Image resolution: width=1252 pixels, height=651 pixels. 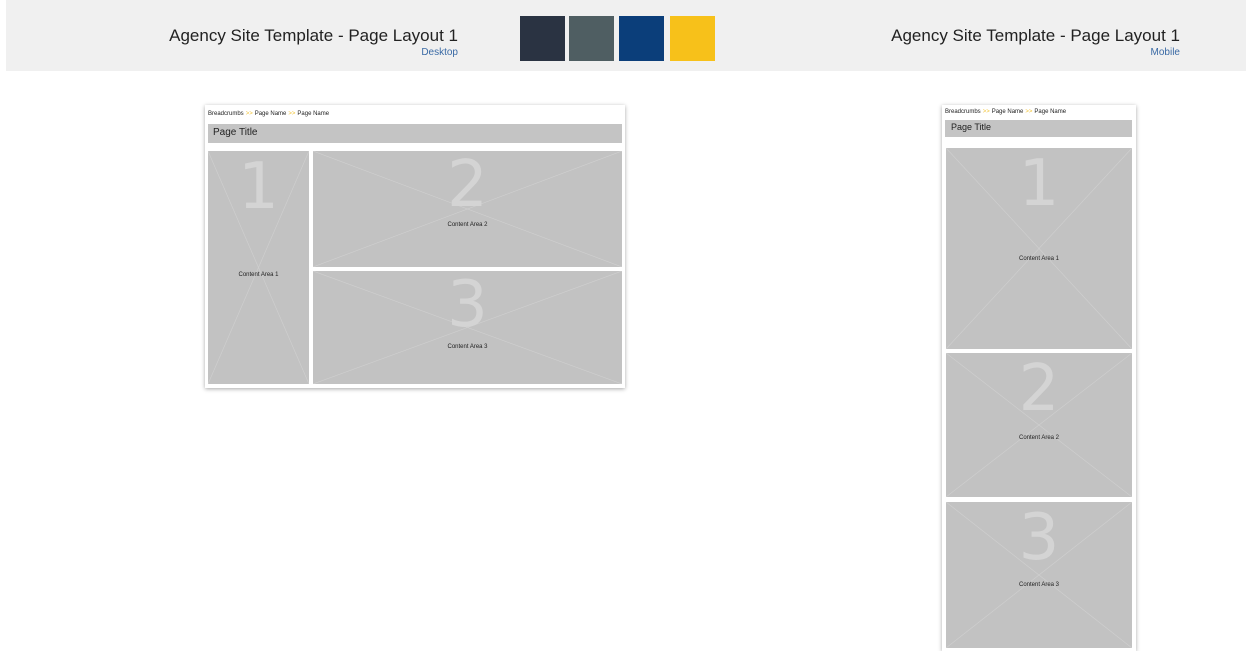 What do you see at coordinates (1035, 35) in the screenshot?
I see `mobile-title: Agency Site Template - Page Layout 1` at bounding box center [1035, 35].